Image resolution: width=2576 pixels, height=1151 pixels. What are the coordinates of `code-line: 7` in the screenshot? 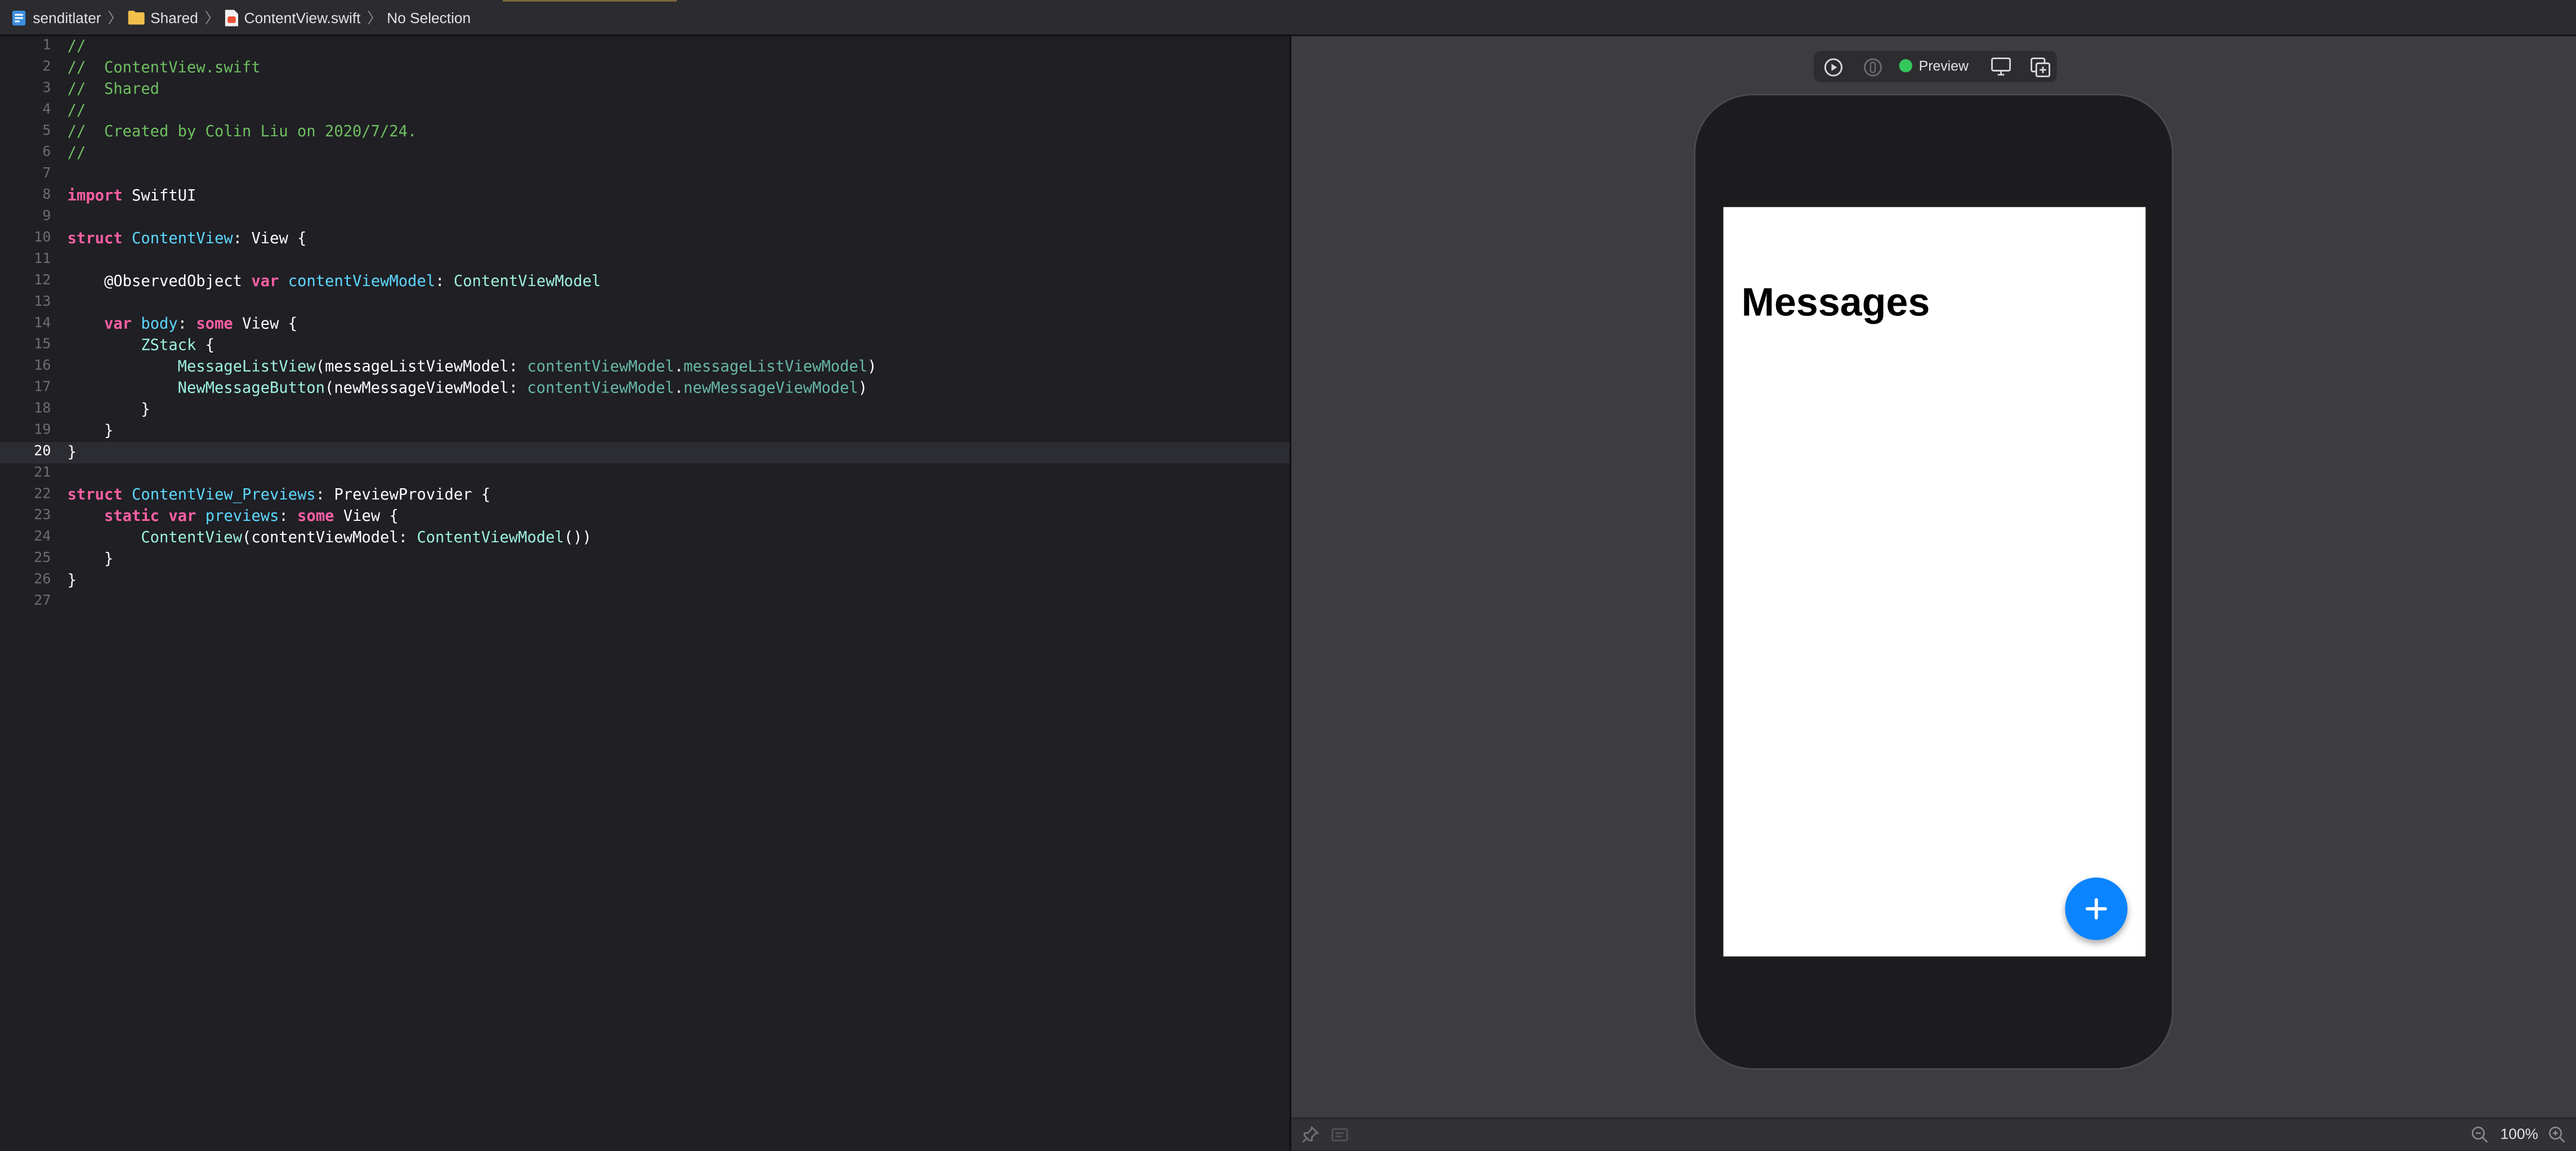 It's located at (645, 175).